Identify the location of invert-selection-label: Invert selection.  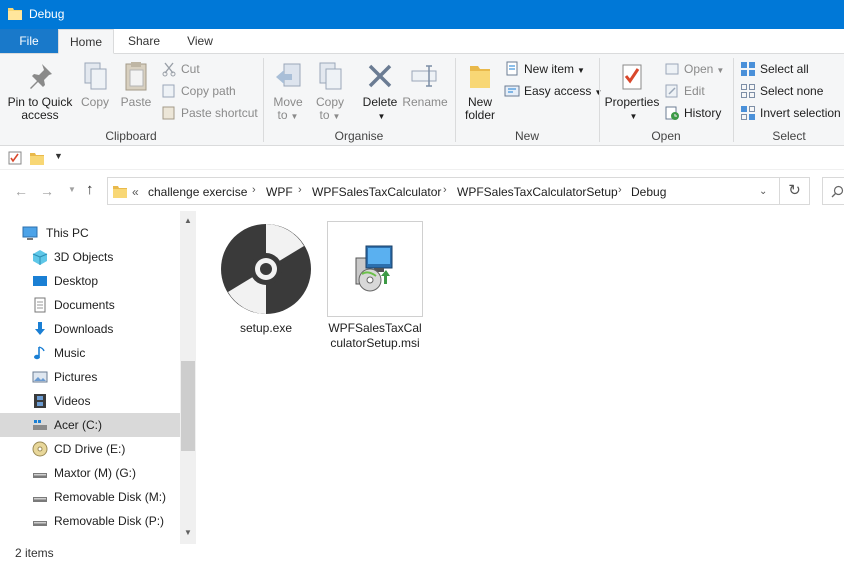
(800, 113).